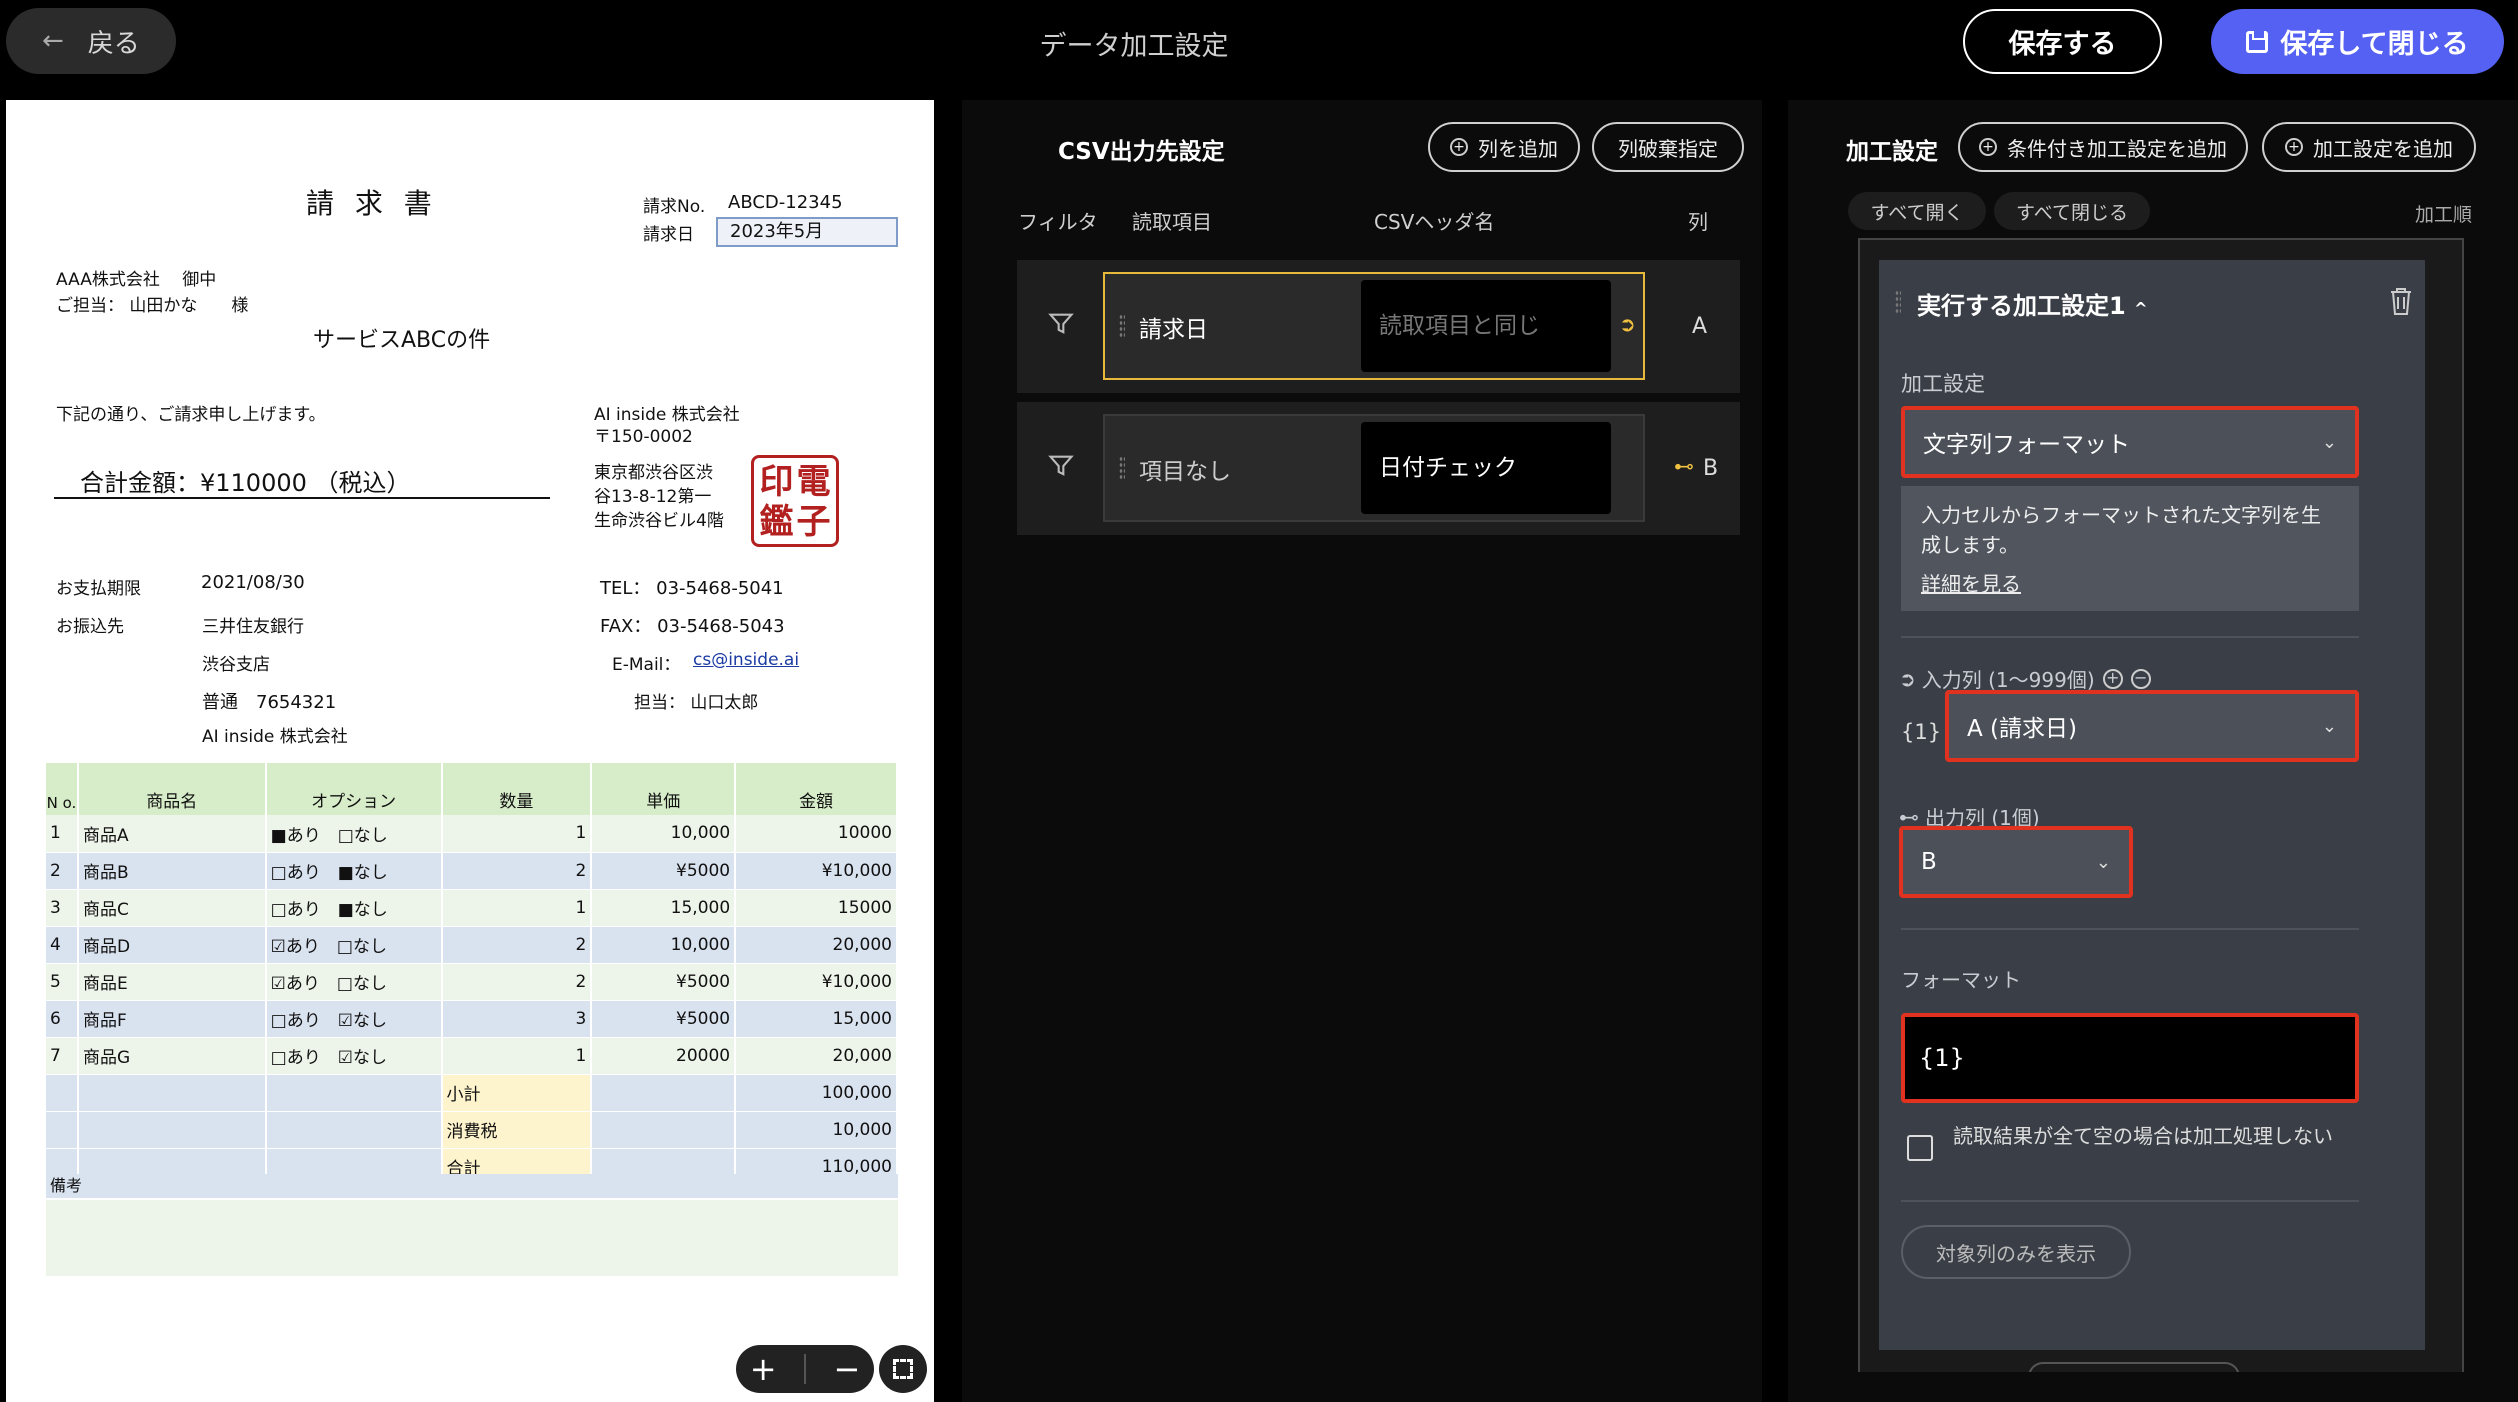  What do you see at coordinates (2117, 148) in the screenshot?
I see `add-conditional-label: 条件付き加工設定を追加` at bounding box center [2117, 148].